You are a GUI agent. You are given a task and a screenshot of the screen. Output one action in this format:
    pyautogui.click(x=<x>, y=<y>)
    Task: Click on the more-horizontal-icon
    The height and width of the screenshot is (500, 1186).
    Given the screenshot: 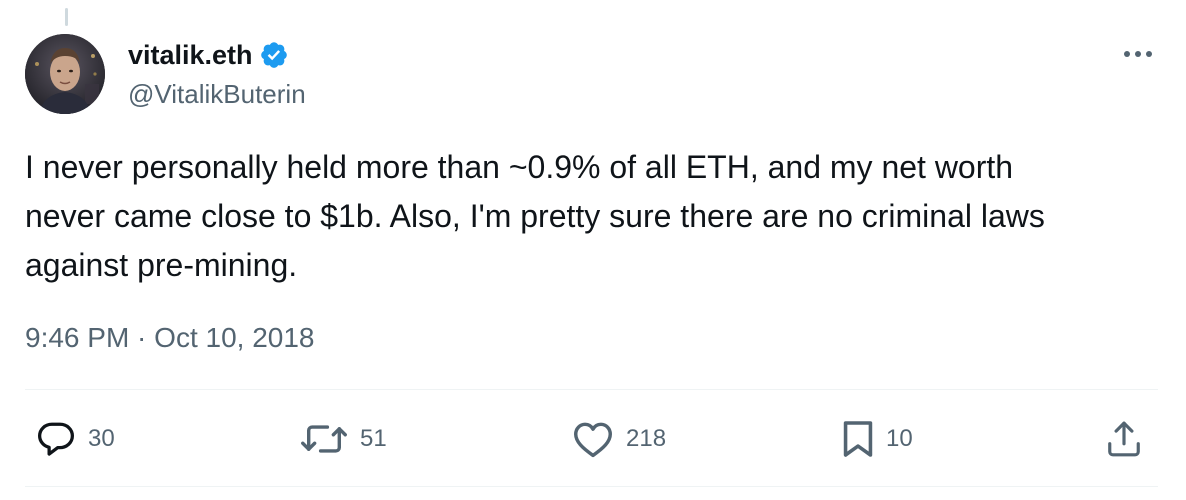 What is the action you would take?
    pyautogui.click(x=1138, y=54)
    